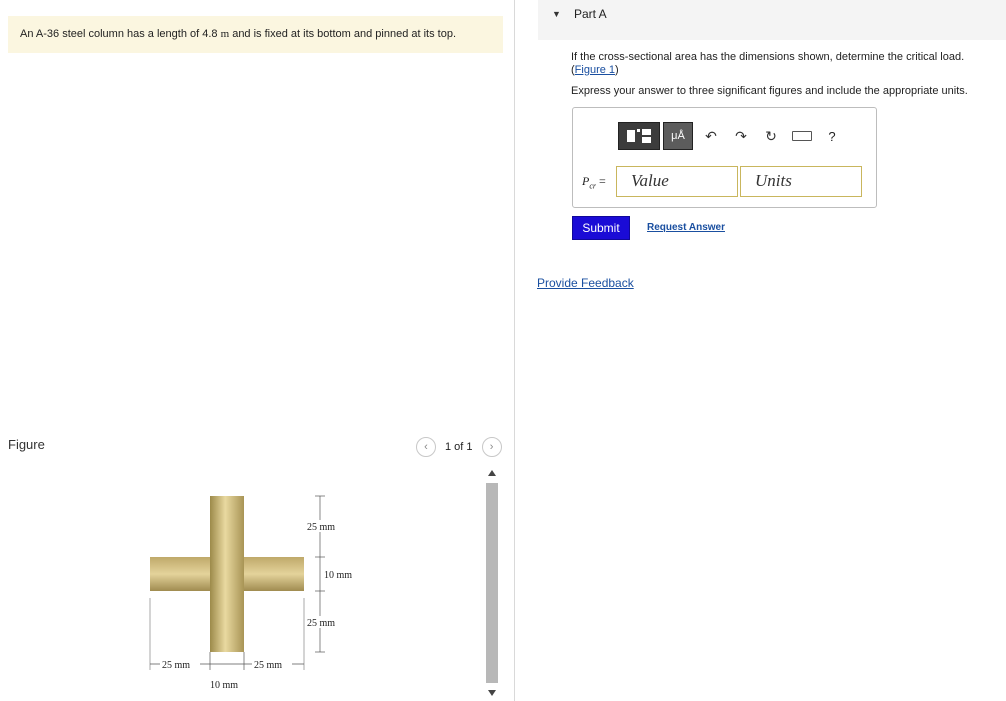 The image size is (1006, 701). I want to click on dim-mid: 10 mm, so click(338, 575).